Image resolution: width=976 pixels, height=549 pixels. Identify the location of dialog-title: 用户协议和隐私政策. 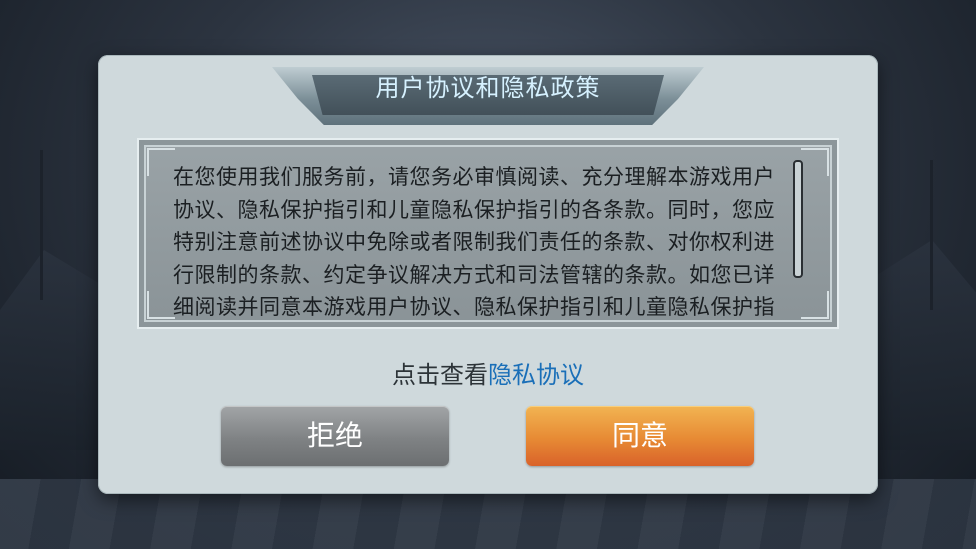
(488, 88).